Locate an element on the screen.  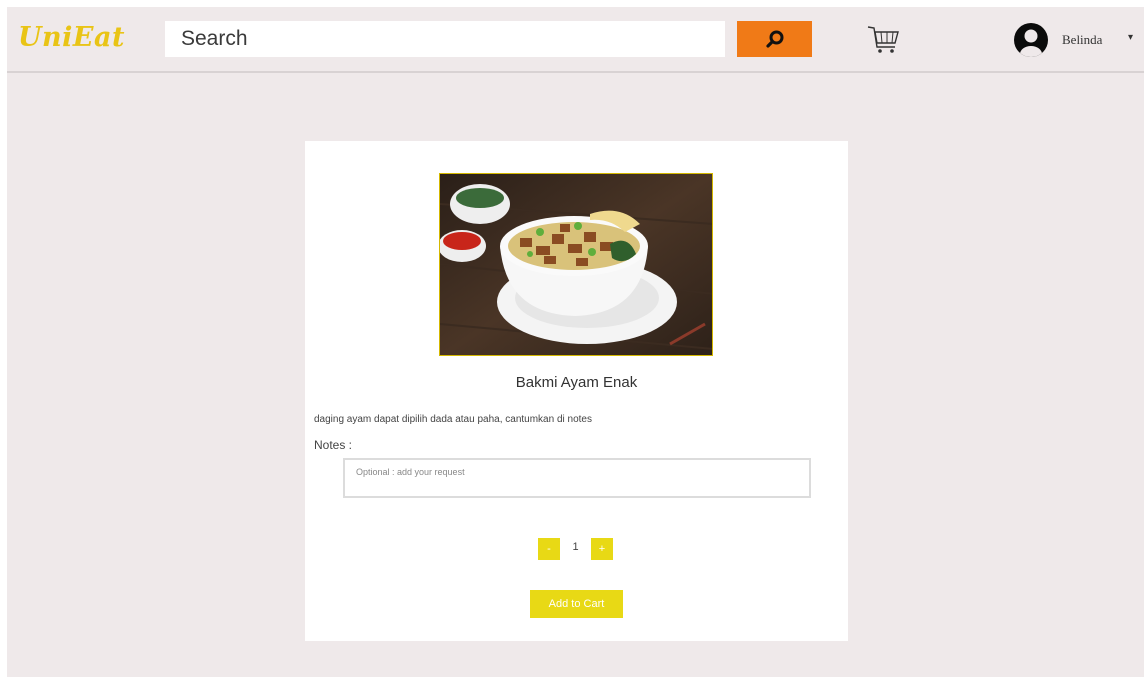
search-input is located at coordinates (445, 39).